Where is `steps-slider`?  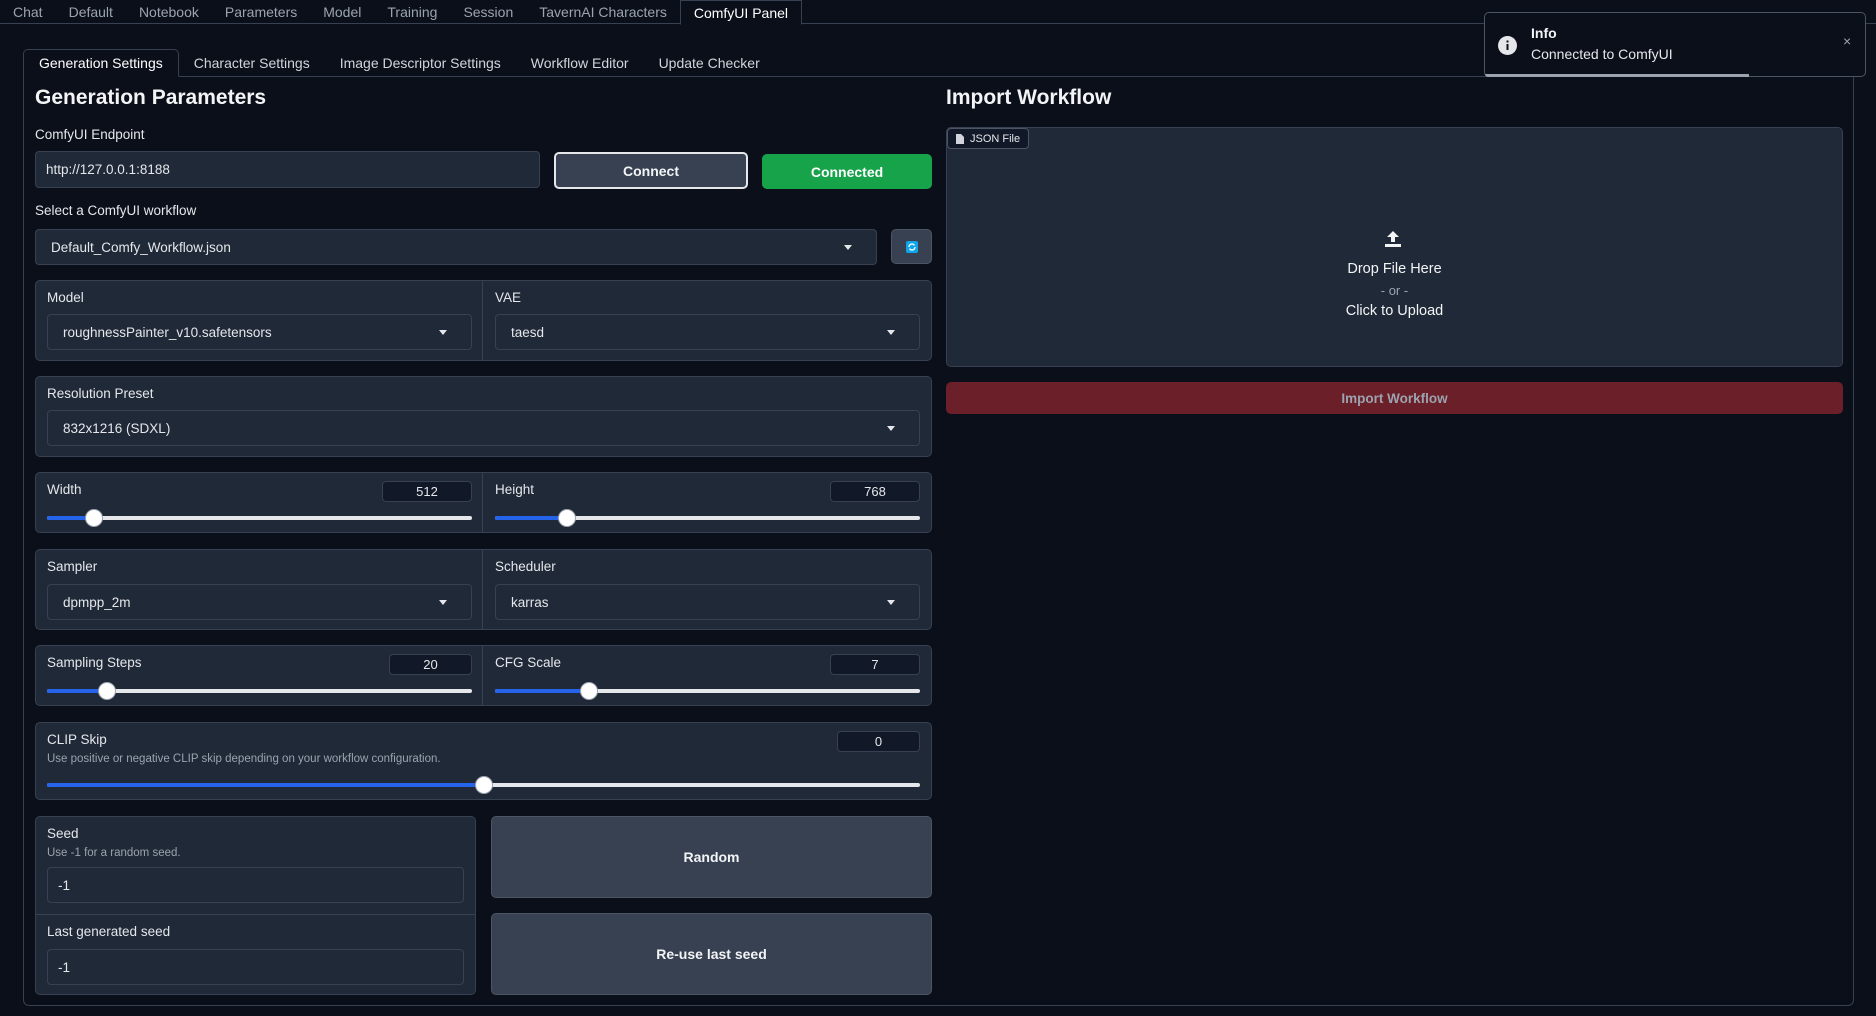 steps-slider is located at coordinates (259, 691).